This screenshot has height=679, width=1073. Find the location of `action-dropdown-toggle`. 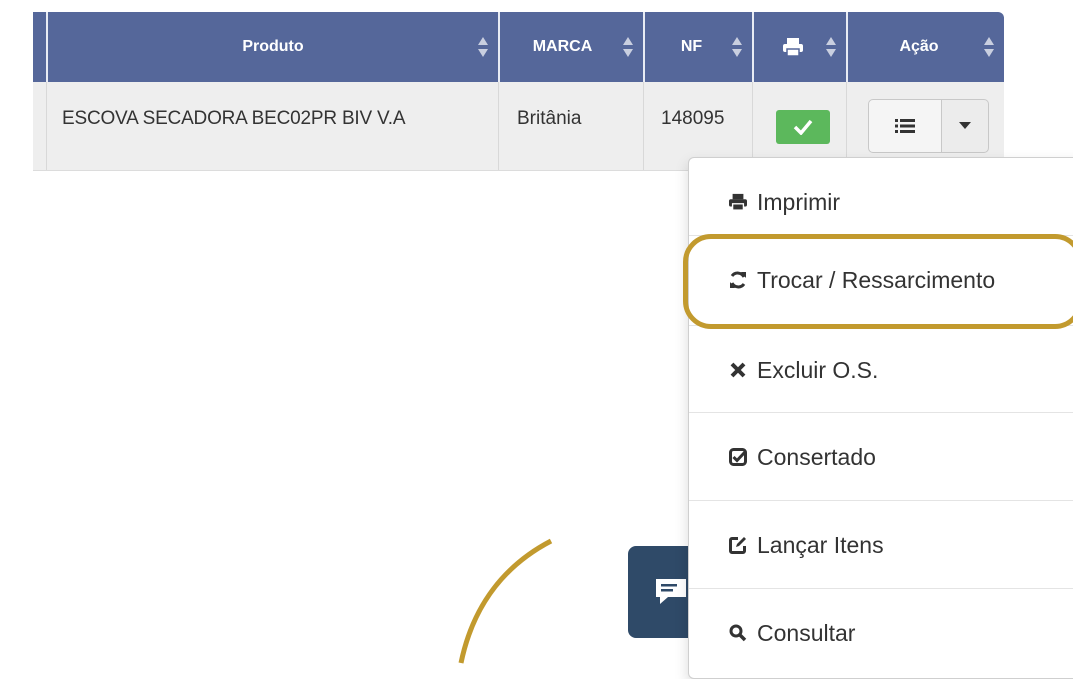

action-dropdown-toggle is located at coordinates (965, 126).